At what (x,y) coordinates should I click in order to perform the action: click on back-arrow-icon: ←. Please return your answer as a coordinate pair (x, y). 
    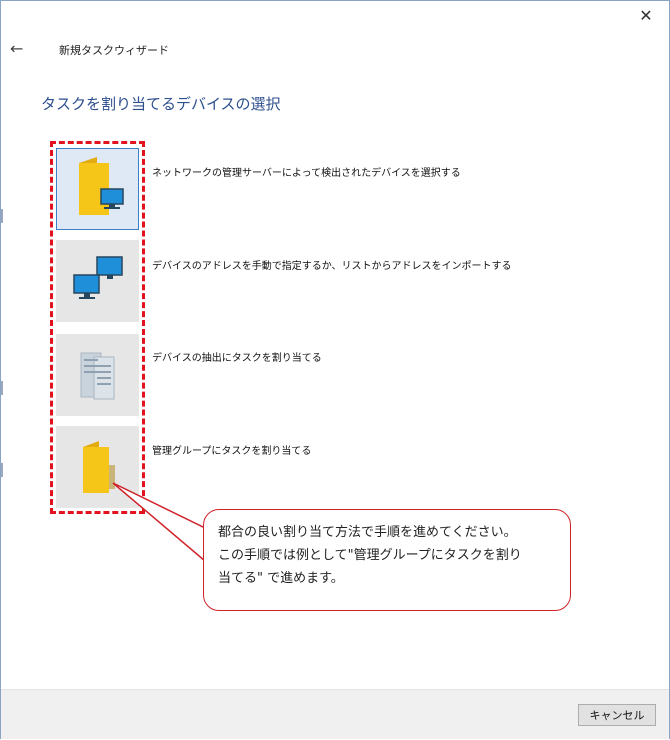
    Looking at the image, I should click on (17, 48).